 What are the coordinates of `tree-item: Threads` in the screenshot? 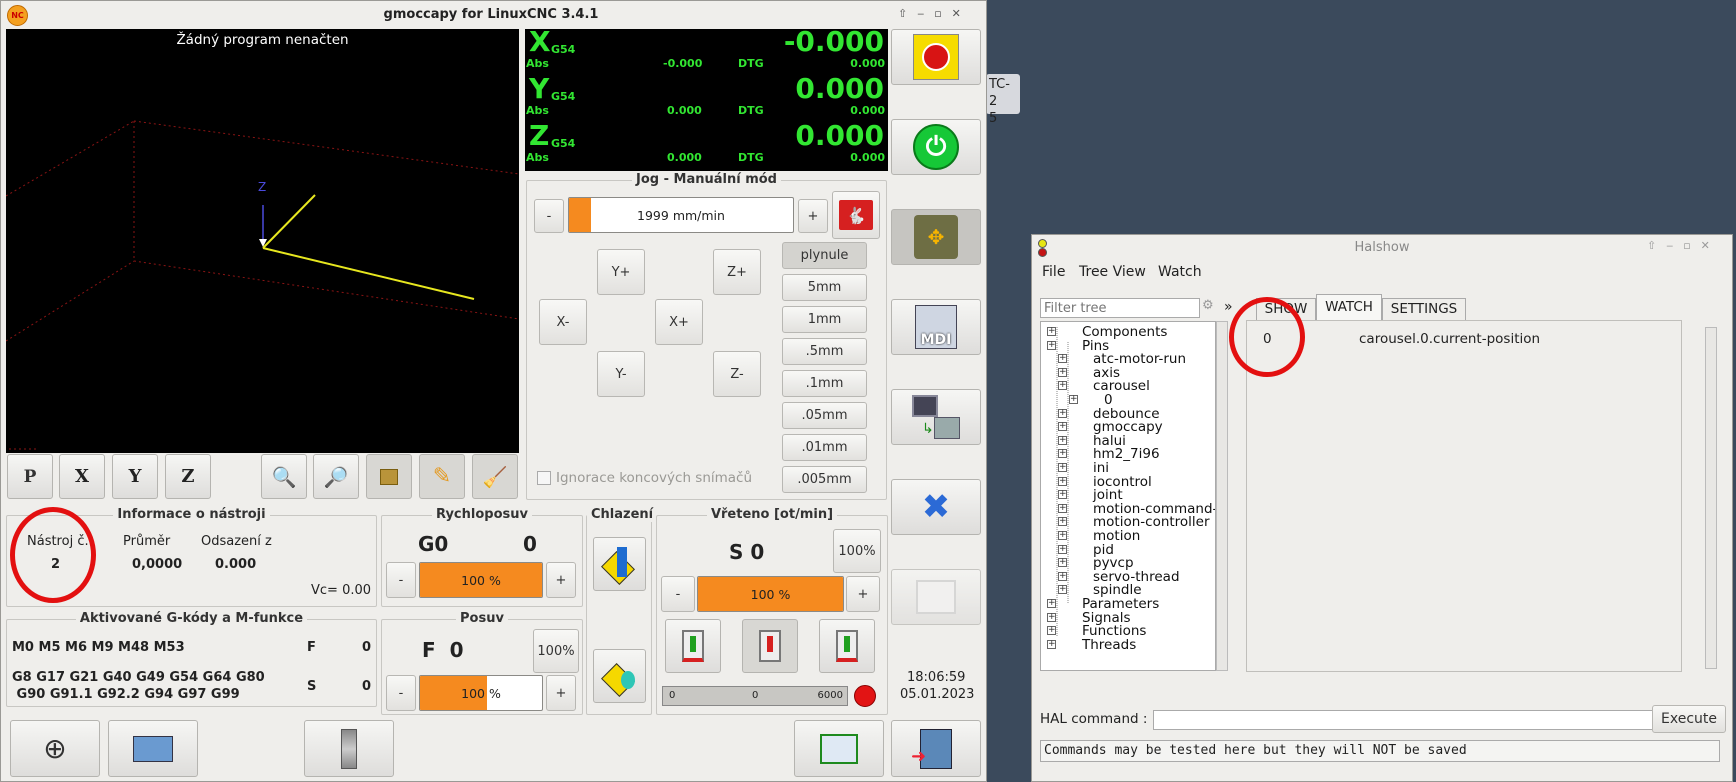 It's located at (1109, 645).